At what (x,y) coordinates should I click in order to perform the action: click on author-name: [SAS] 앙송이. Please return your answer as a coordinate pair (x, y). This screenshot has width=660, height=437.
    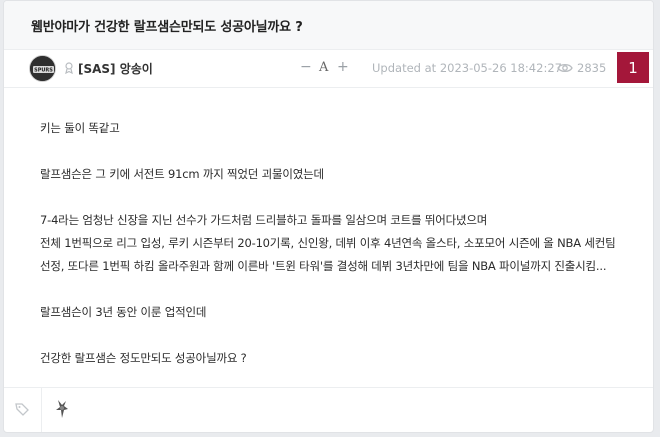
    Looking at the image, I should click on (115, 68).